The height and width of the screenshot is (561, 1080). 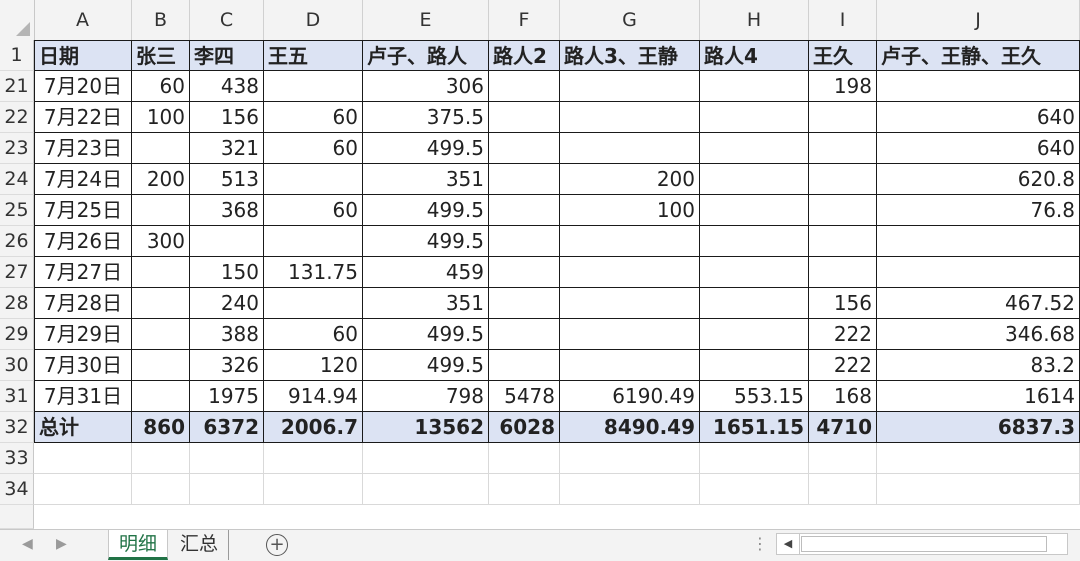 I want to click on cell-e: 375.5, so click(x=426, y=117).